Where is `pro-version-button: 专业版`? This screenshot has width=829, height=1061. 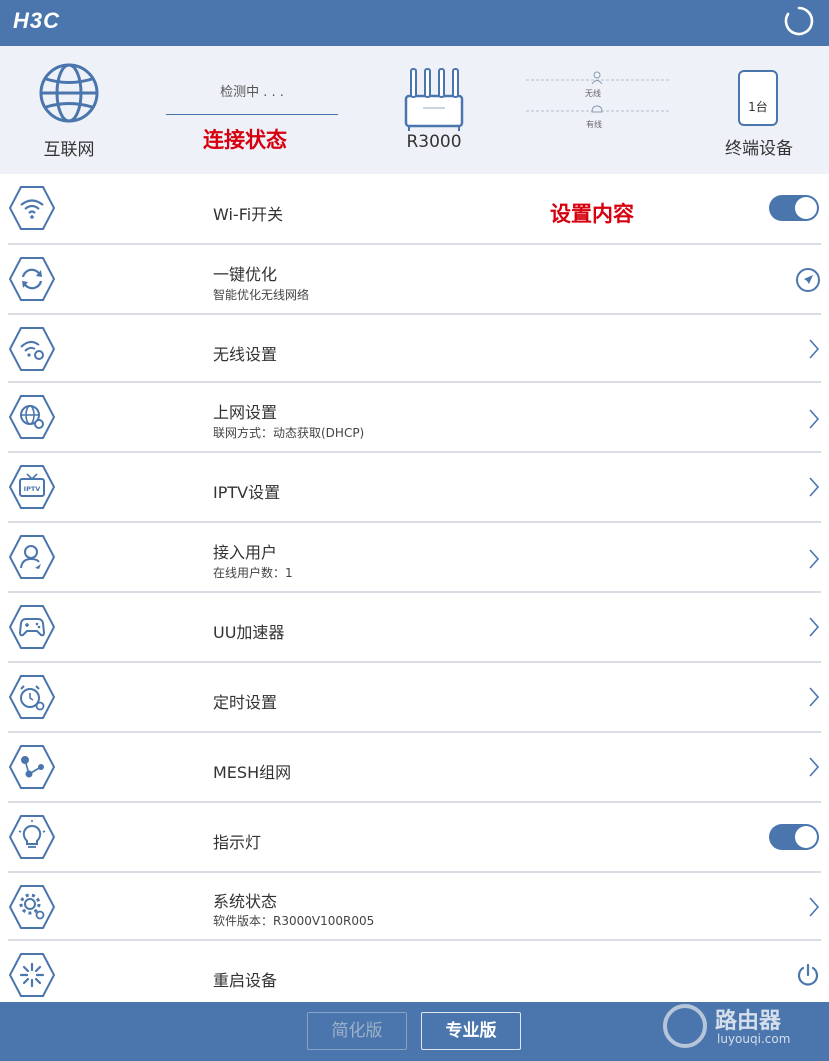 pro-version-button: 专业版 is located at coordinates (471, 1031).